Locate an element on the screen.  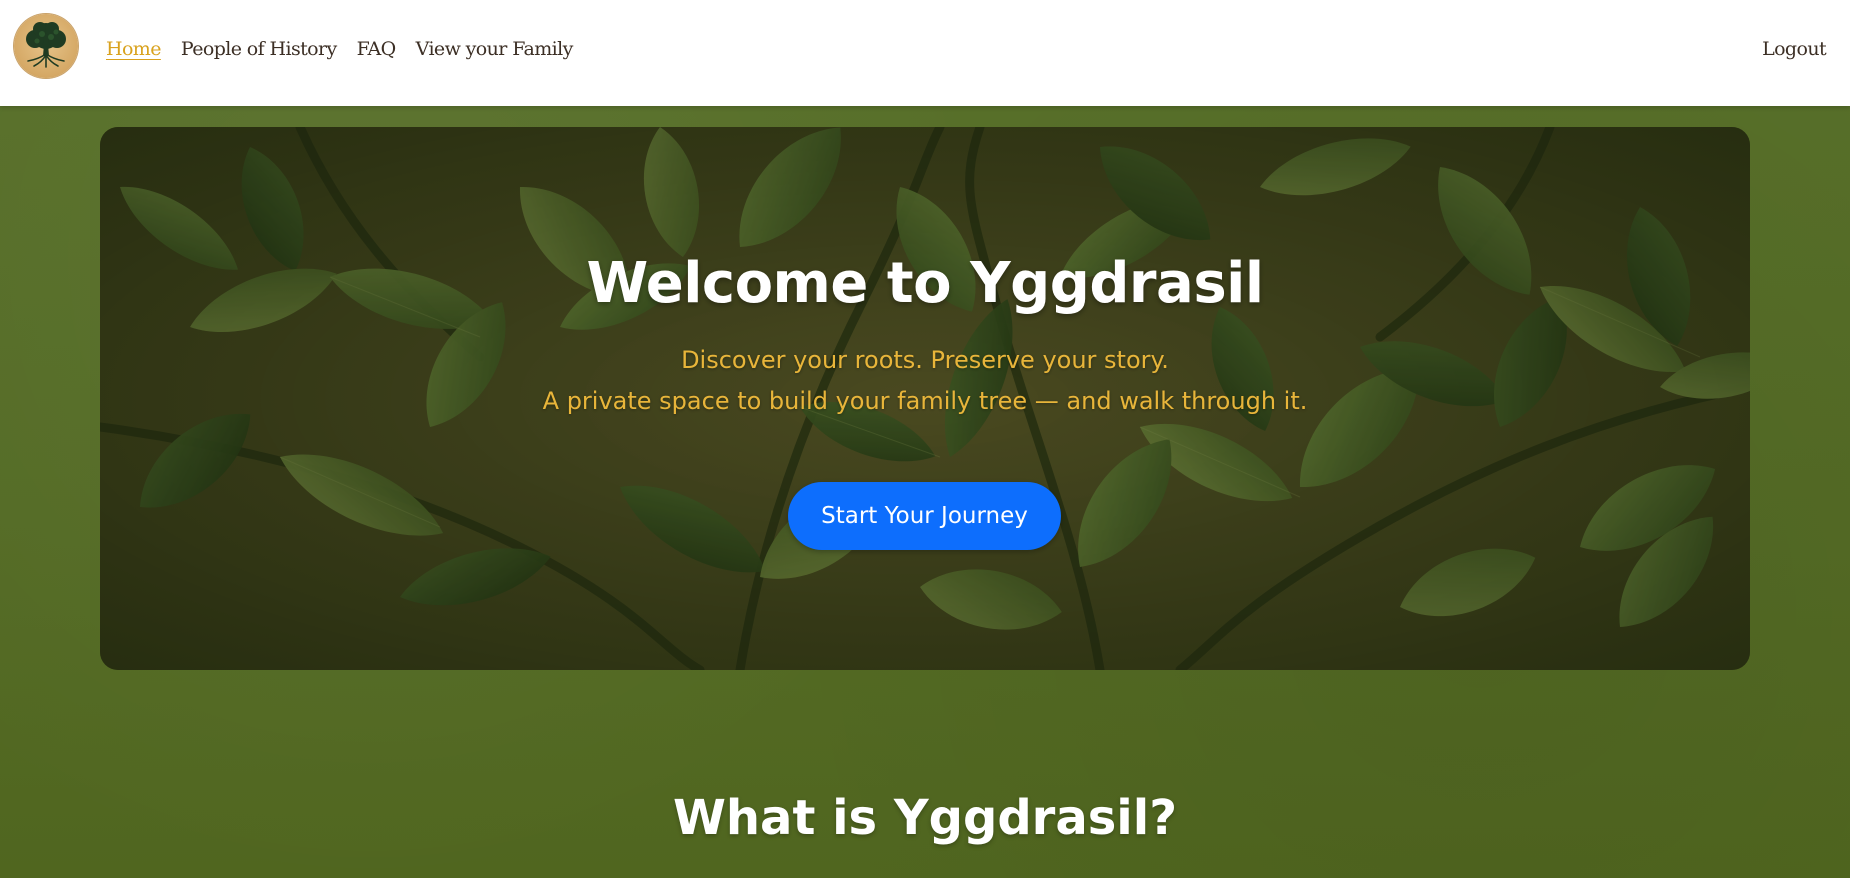
logout-link: Logout is located at coordinates (1794, 49).